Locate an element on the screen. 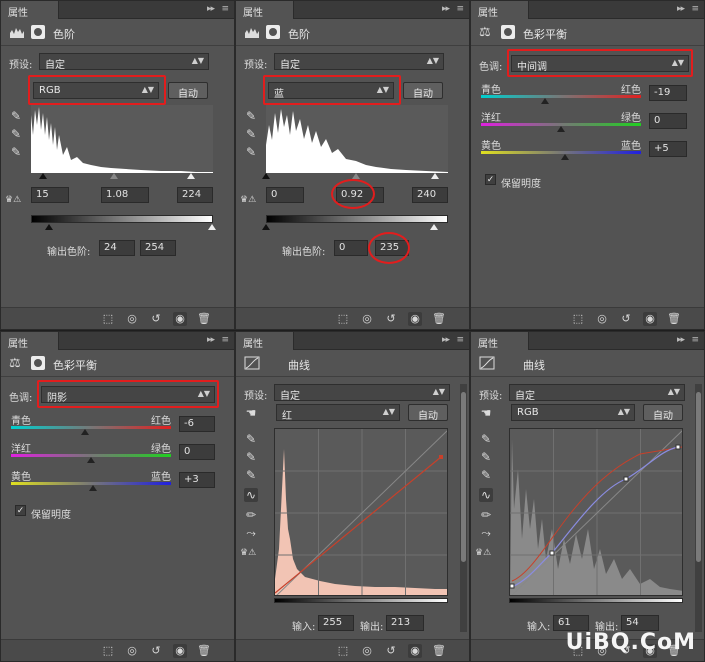  input-gamma-field: 0.92 is located at coordinates (360, 195).